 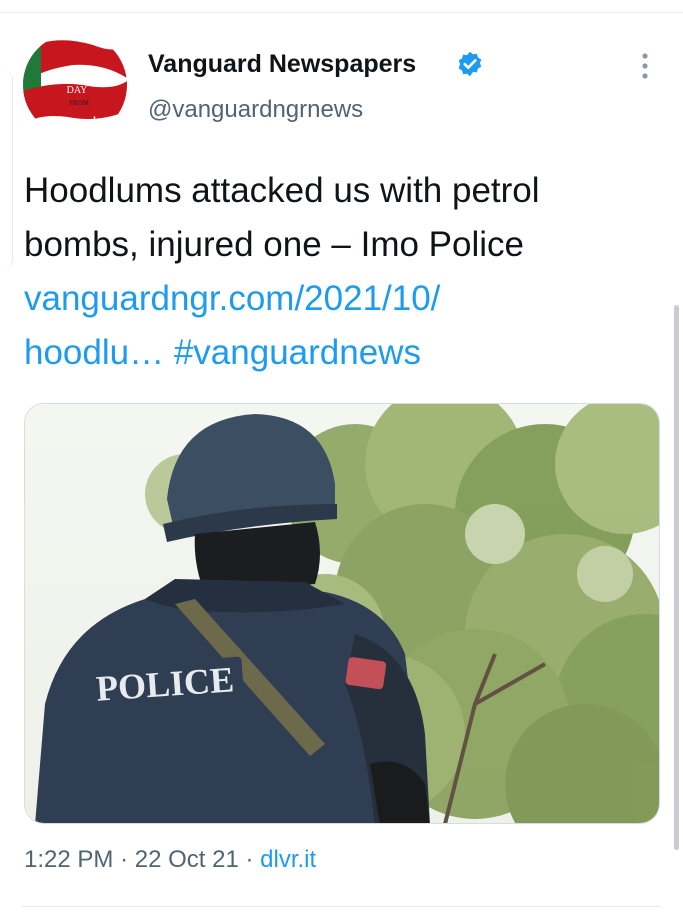 What do you see at coordinates (297, 352) in the screenshot?
I see `hashtag-link: #vanguardnews` at bounding box center [297, 352].